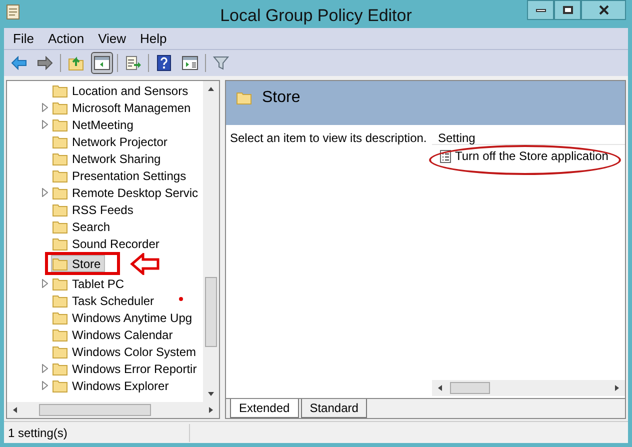 This screenshot has height=447, width=632. Describe the element at coordinates (126, 192) in the screenshot. I see `tree-item: Remote Desktop Servic` at that location.